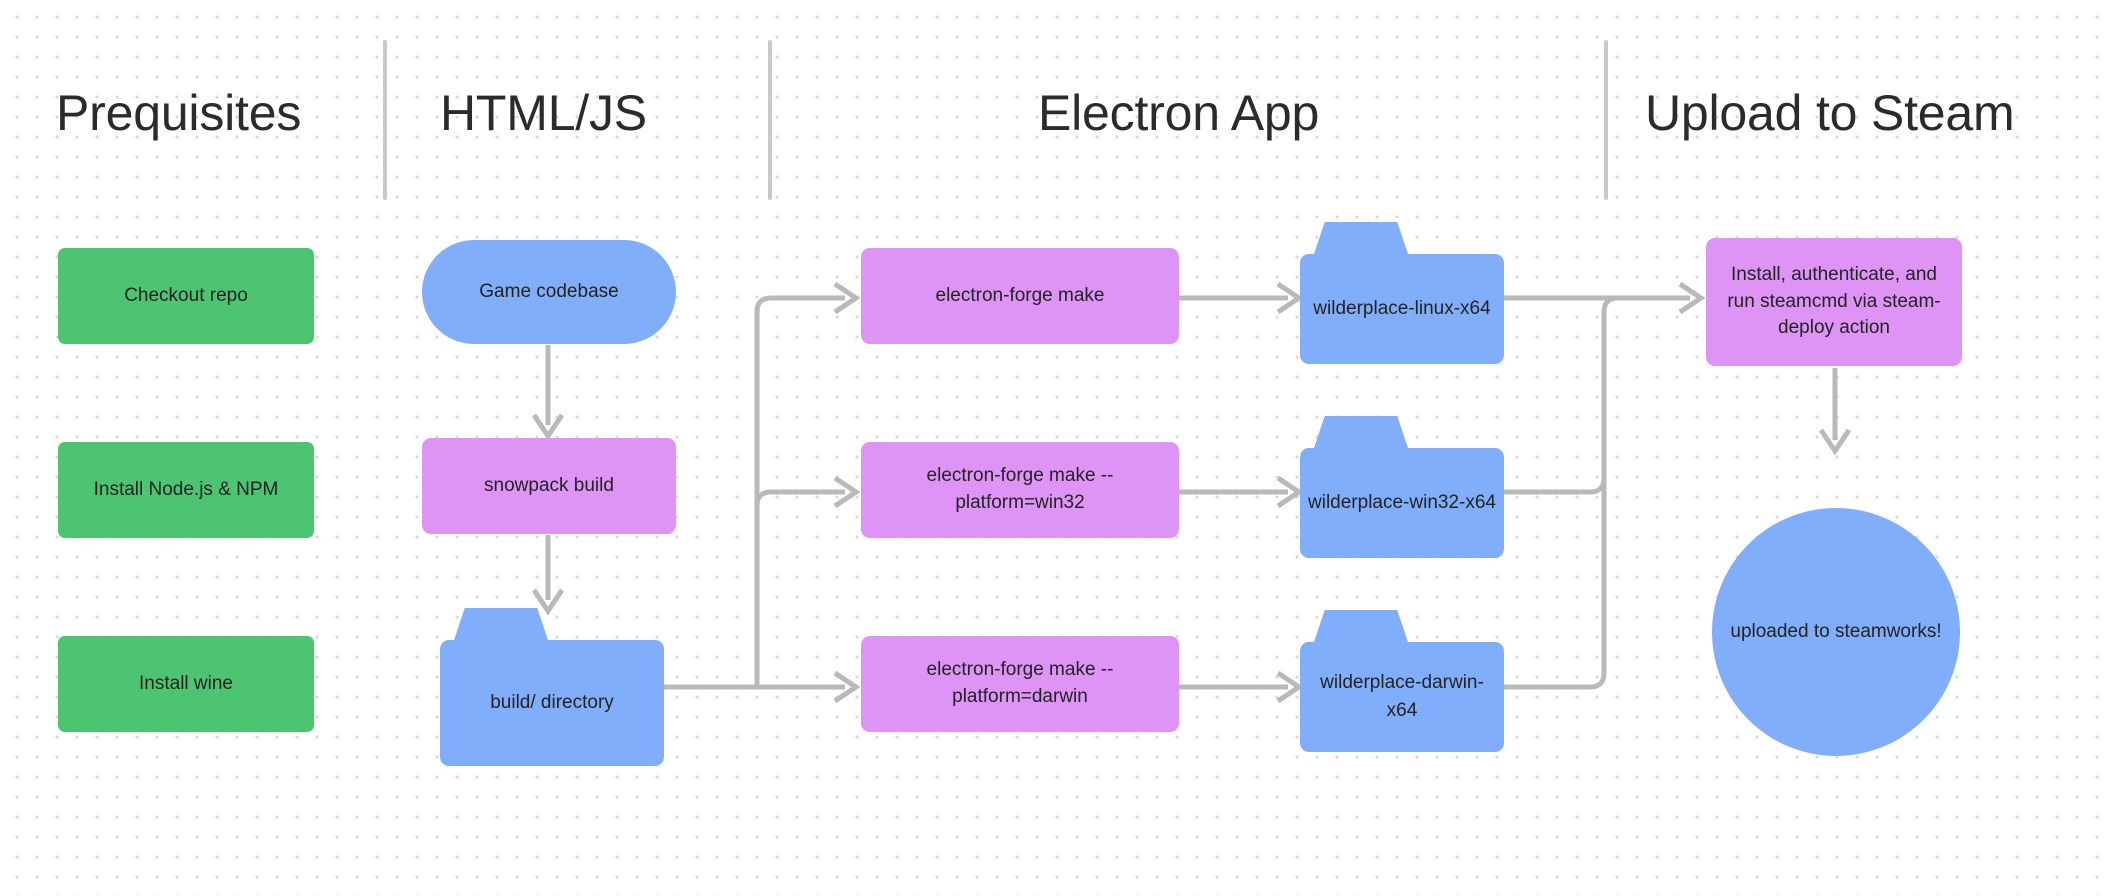 The image size is (2114, 896). I want to click on node-artifact-win32-label: wilderplace-win32-x64, so click(1402, 503).